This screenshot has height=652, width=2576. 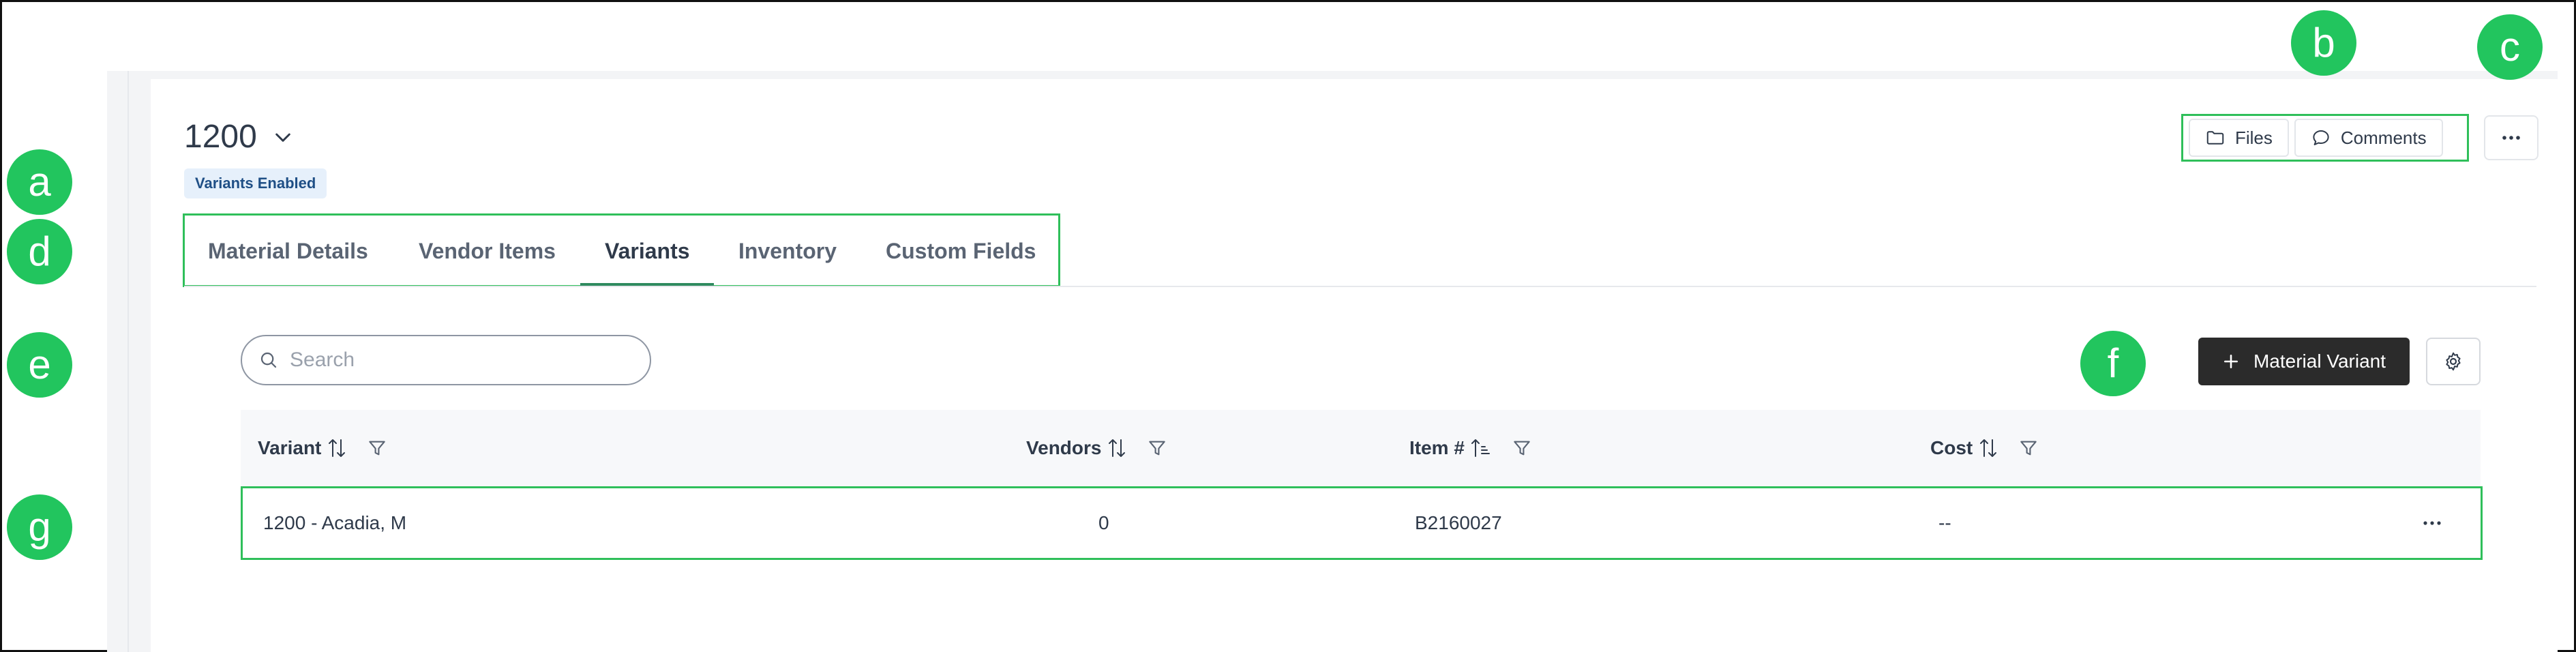 I want to click on cell-variant: 1200 - Acadia, M, so click(x=335, y=522).